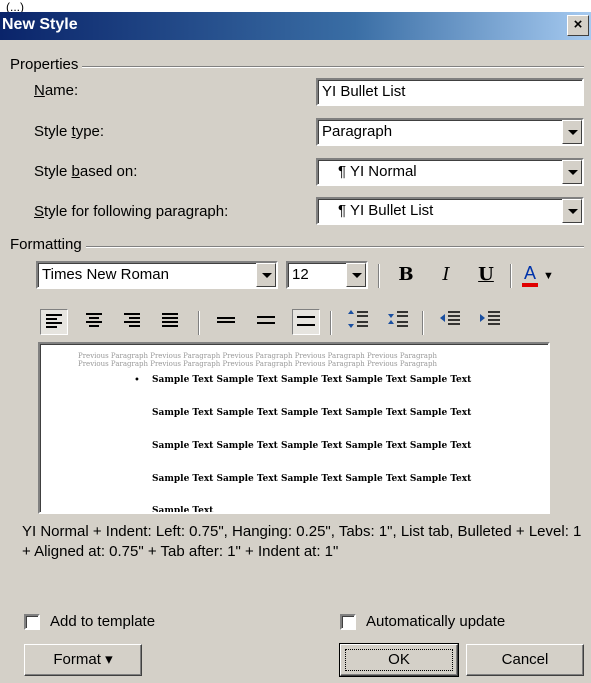  I want to click on align-left-button, so click(54, 322).